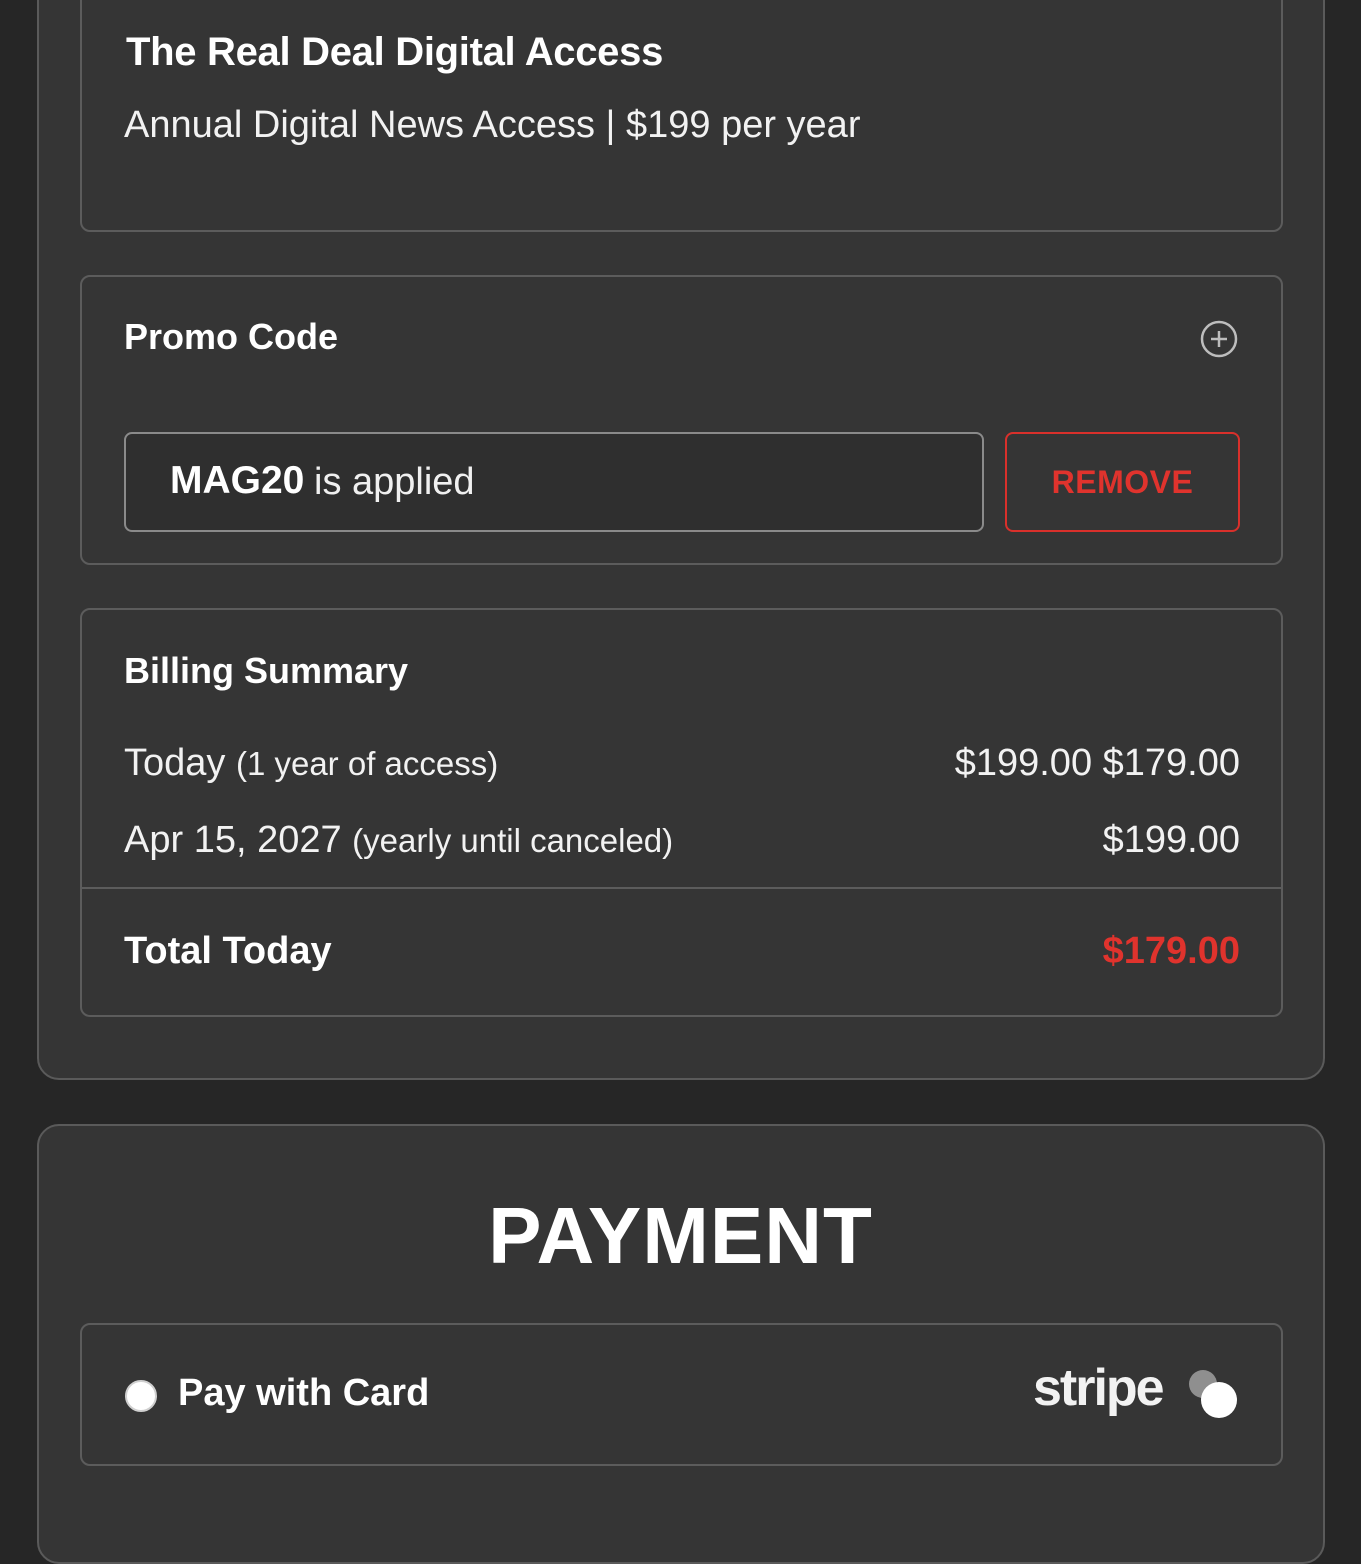  What do you see at coordinates (1097, 763) in the screenshot?
I see `billing-row-value: $199.00 $179.00` at bounding box center [1097, 763].